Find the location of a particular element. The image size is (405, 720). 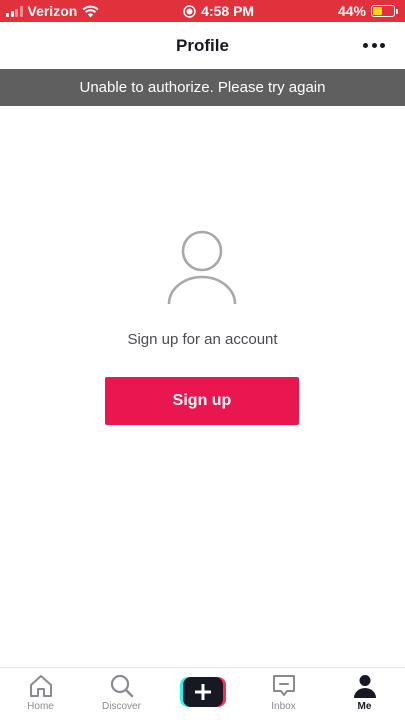

error-banner: Unable to authorize. Please try again is located at coordinates (202, 87).